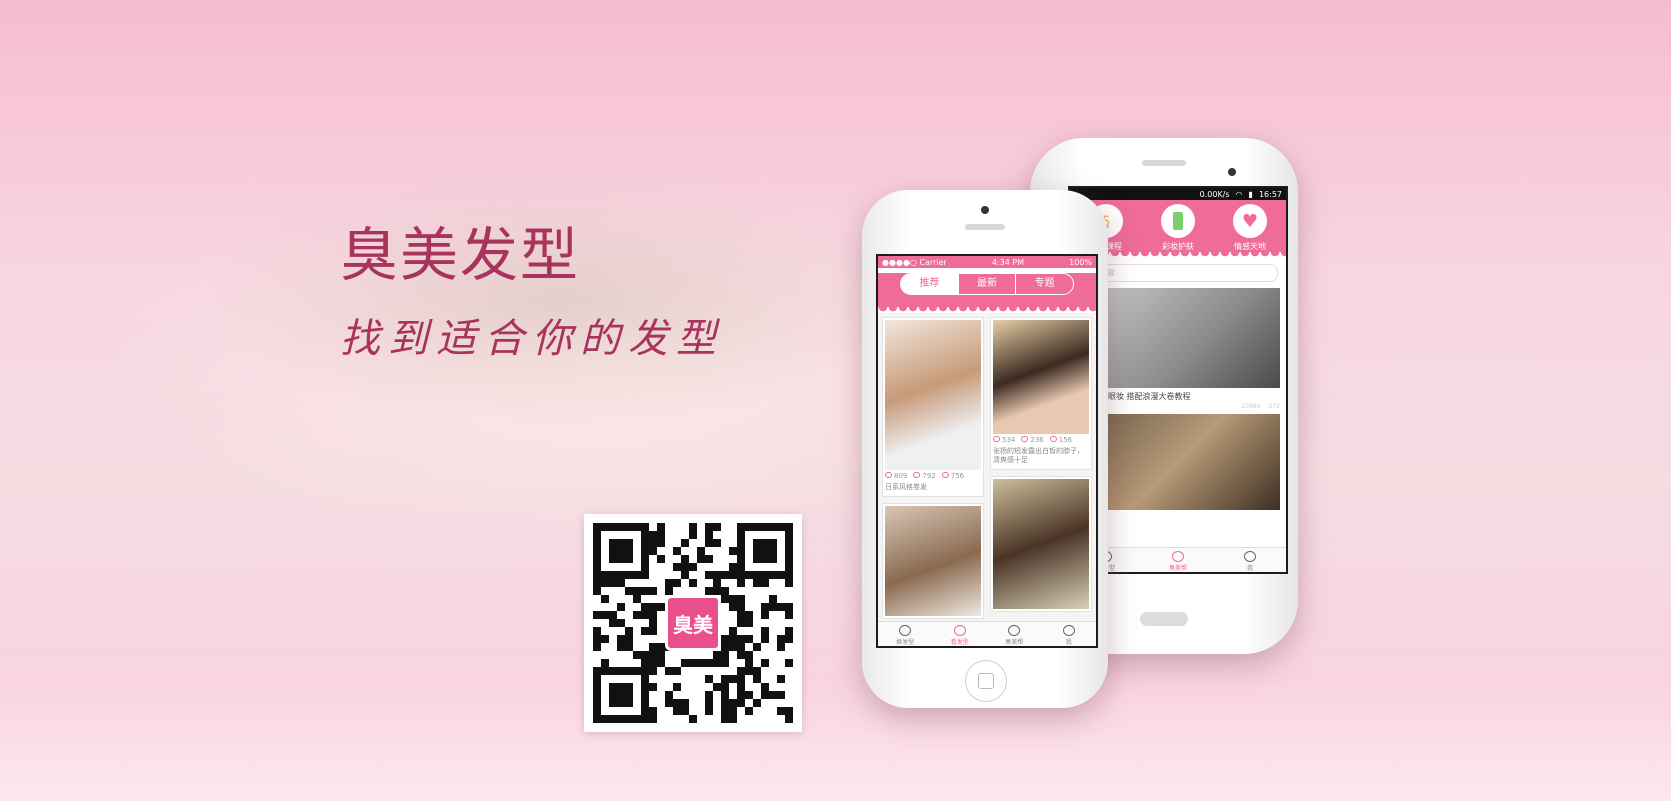 The width and height of the screenshot is (1671, 801). I want to click on view-count: 534, so click(1004, 440).